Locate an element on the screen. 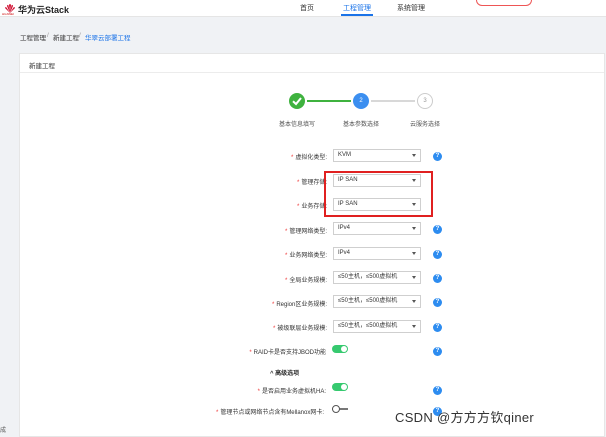 This screenshot has width=606, height=437. user-menu is located at coordinates (504, 3).